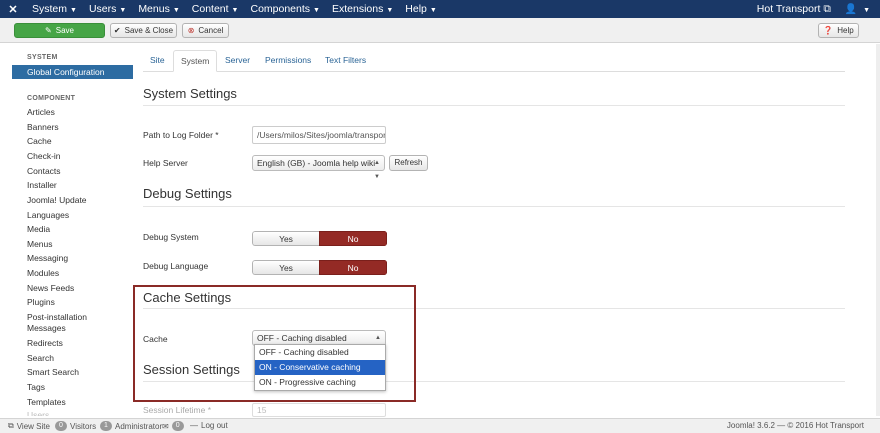 The width and height of the screenshot is (880, 433). What do you see at coordinates (191, 30) in the screenshot?
I see `cancel-icon: ⊗` at bounding box center [191, 30].